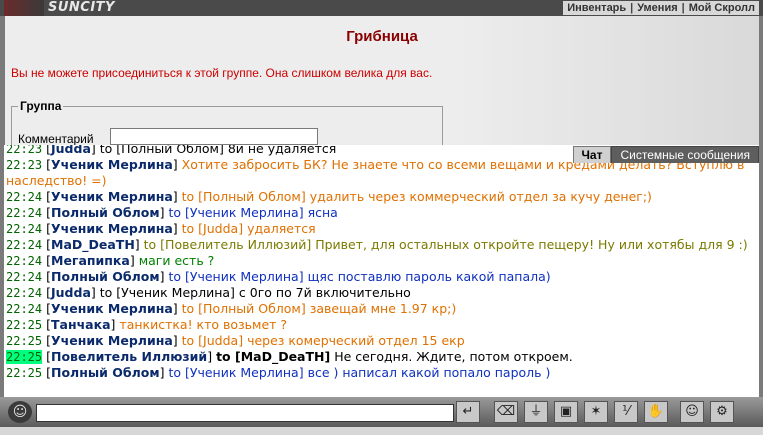 The width and height of the screenshot is (763, 435). What do you see at coordinates (381, 325) in the screenshot?
I see `chat-line: 22:25 [Танчака] танкистка! кто возьмет ?` at bounding box center [381, 325].